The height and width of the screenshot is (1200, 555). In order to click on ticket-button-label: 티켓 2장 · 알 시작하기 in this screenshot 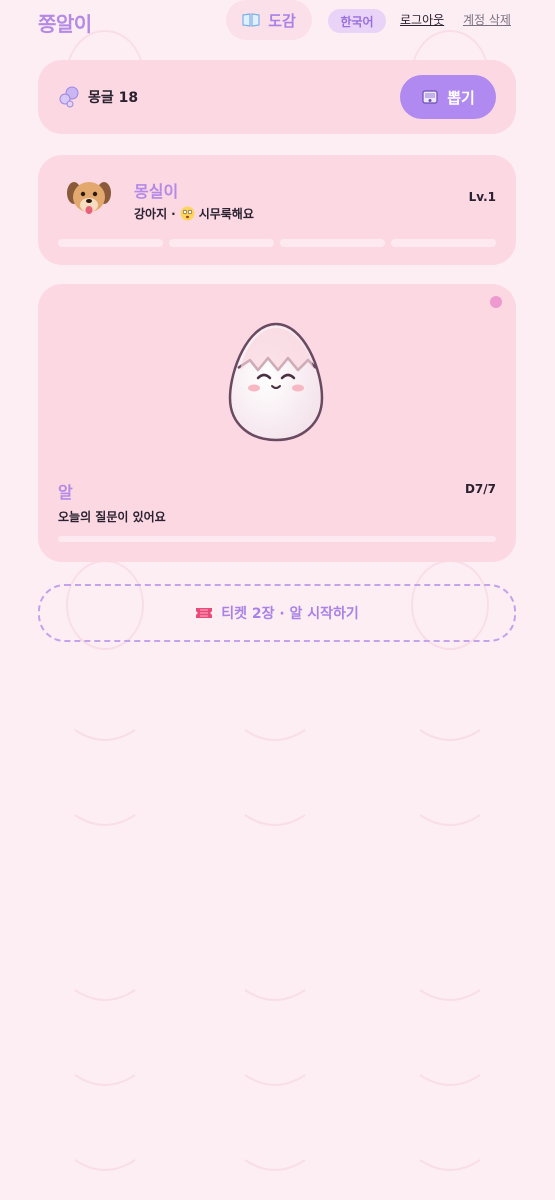, I will do `click(290, 614)`.